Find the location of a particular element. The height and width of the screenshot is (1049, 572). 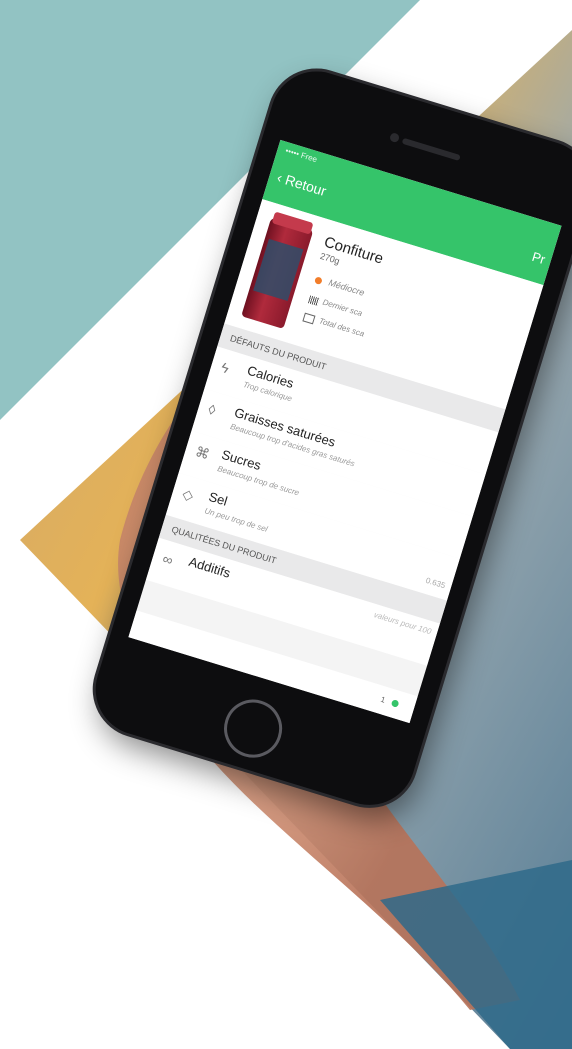

defect-title: Sel is located at coordinates (218, 498).